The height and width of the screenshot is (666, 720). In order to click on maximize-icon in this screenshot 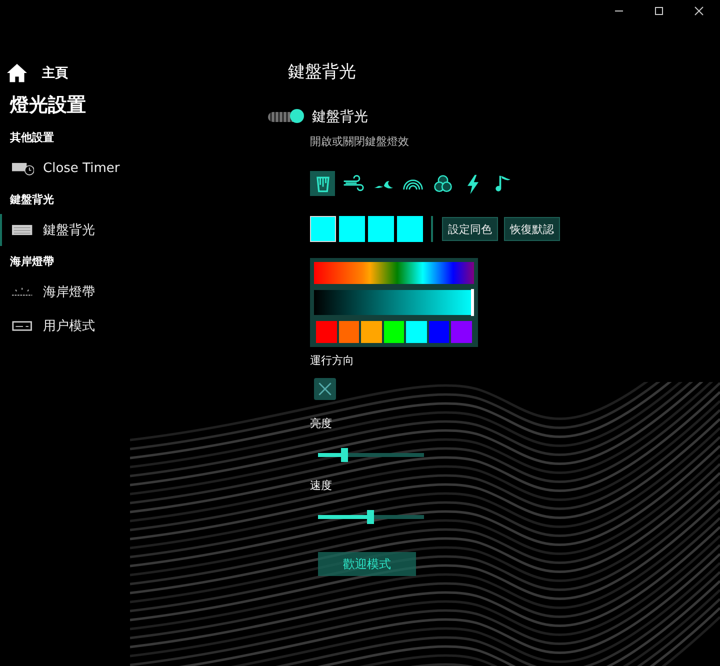, I will do `click(659, 11)`.